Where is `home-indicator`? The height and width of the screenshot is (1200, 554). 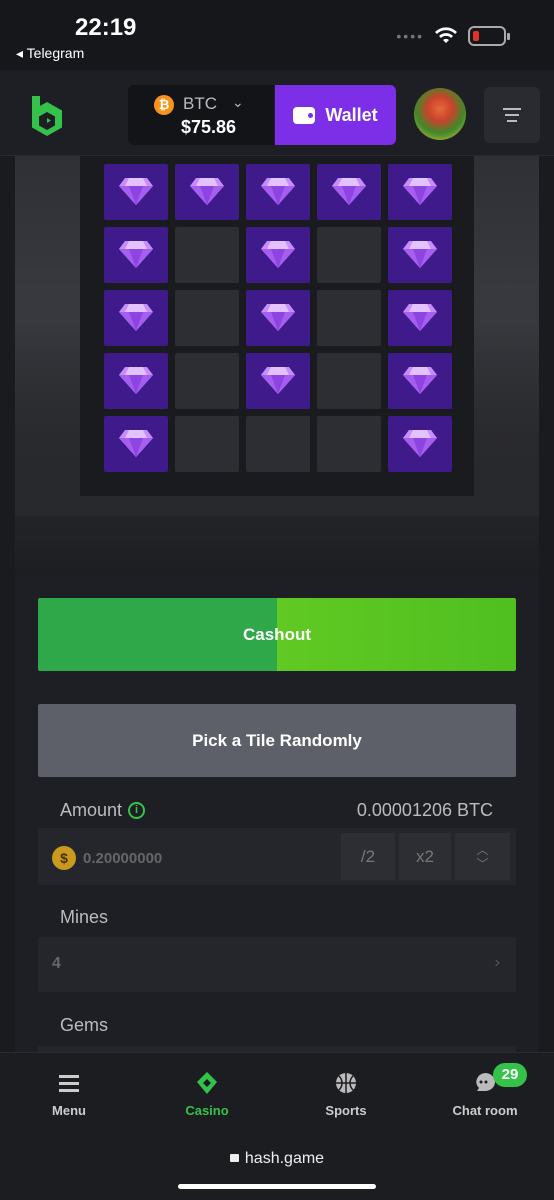
home-indicator is located at coordinates (277, 1186).